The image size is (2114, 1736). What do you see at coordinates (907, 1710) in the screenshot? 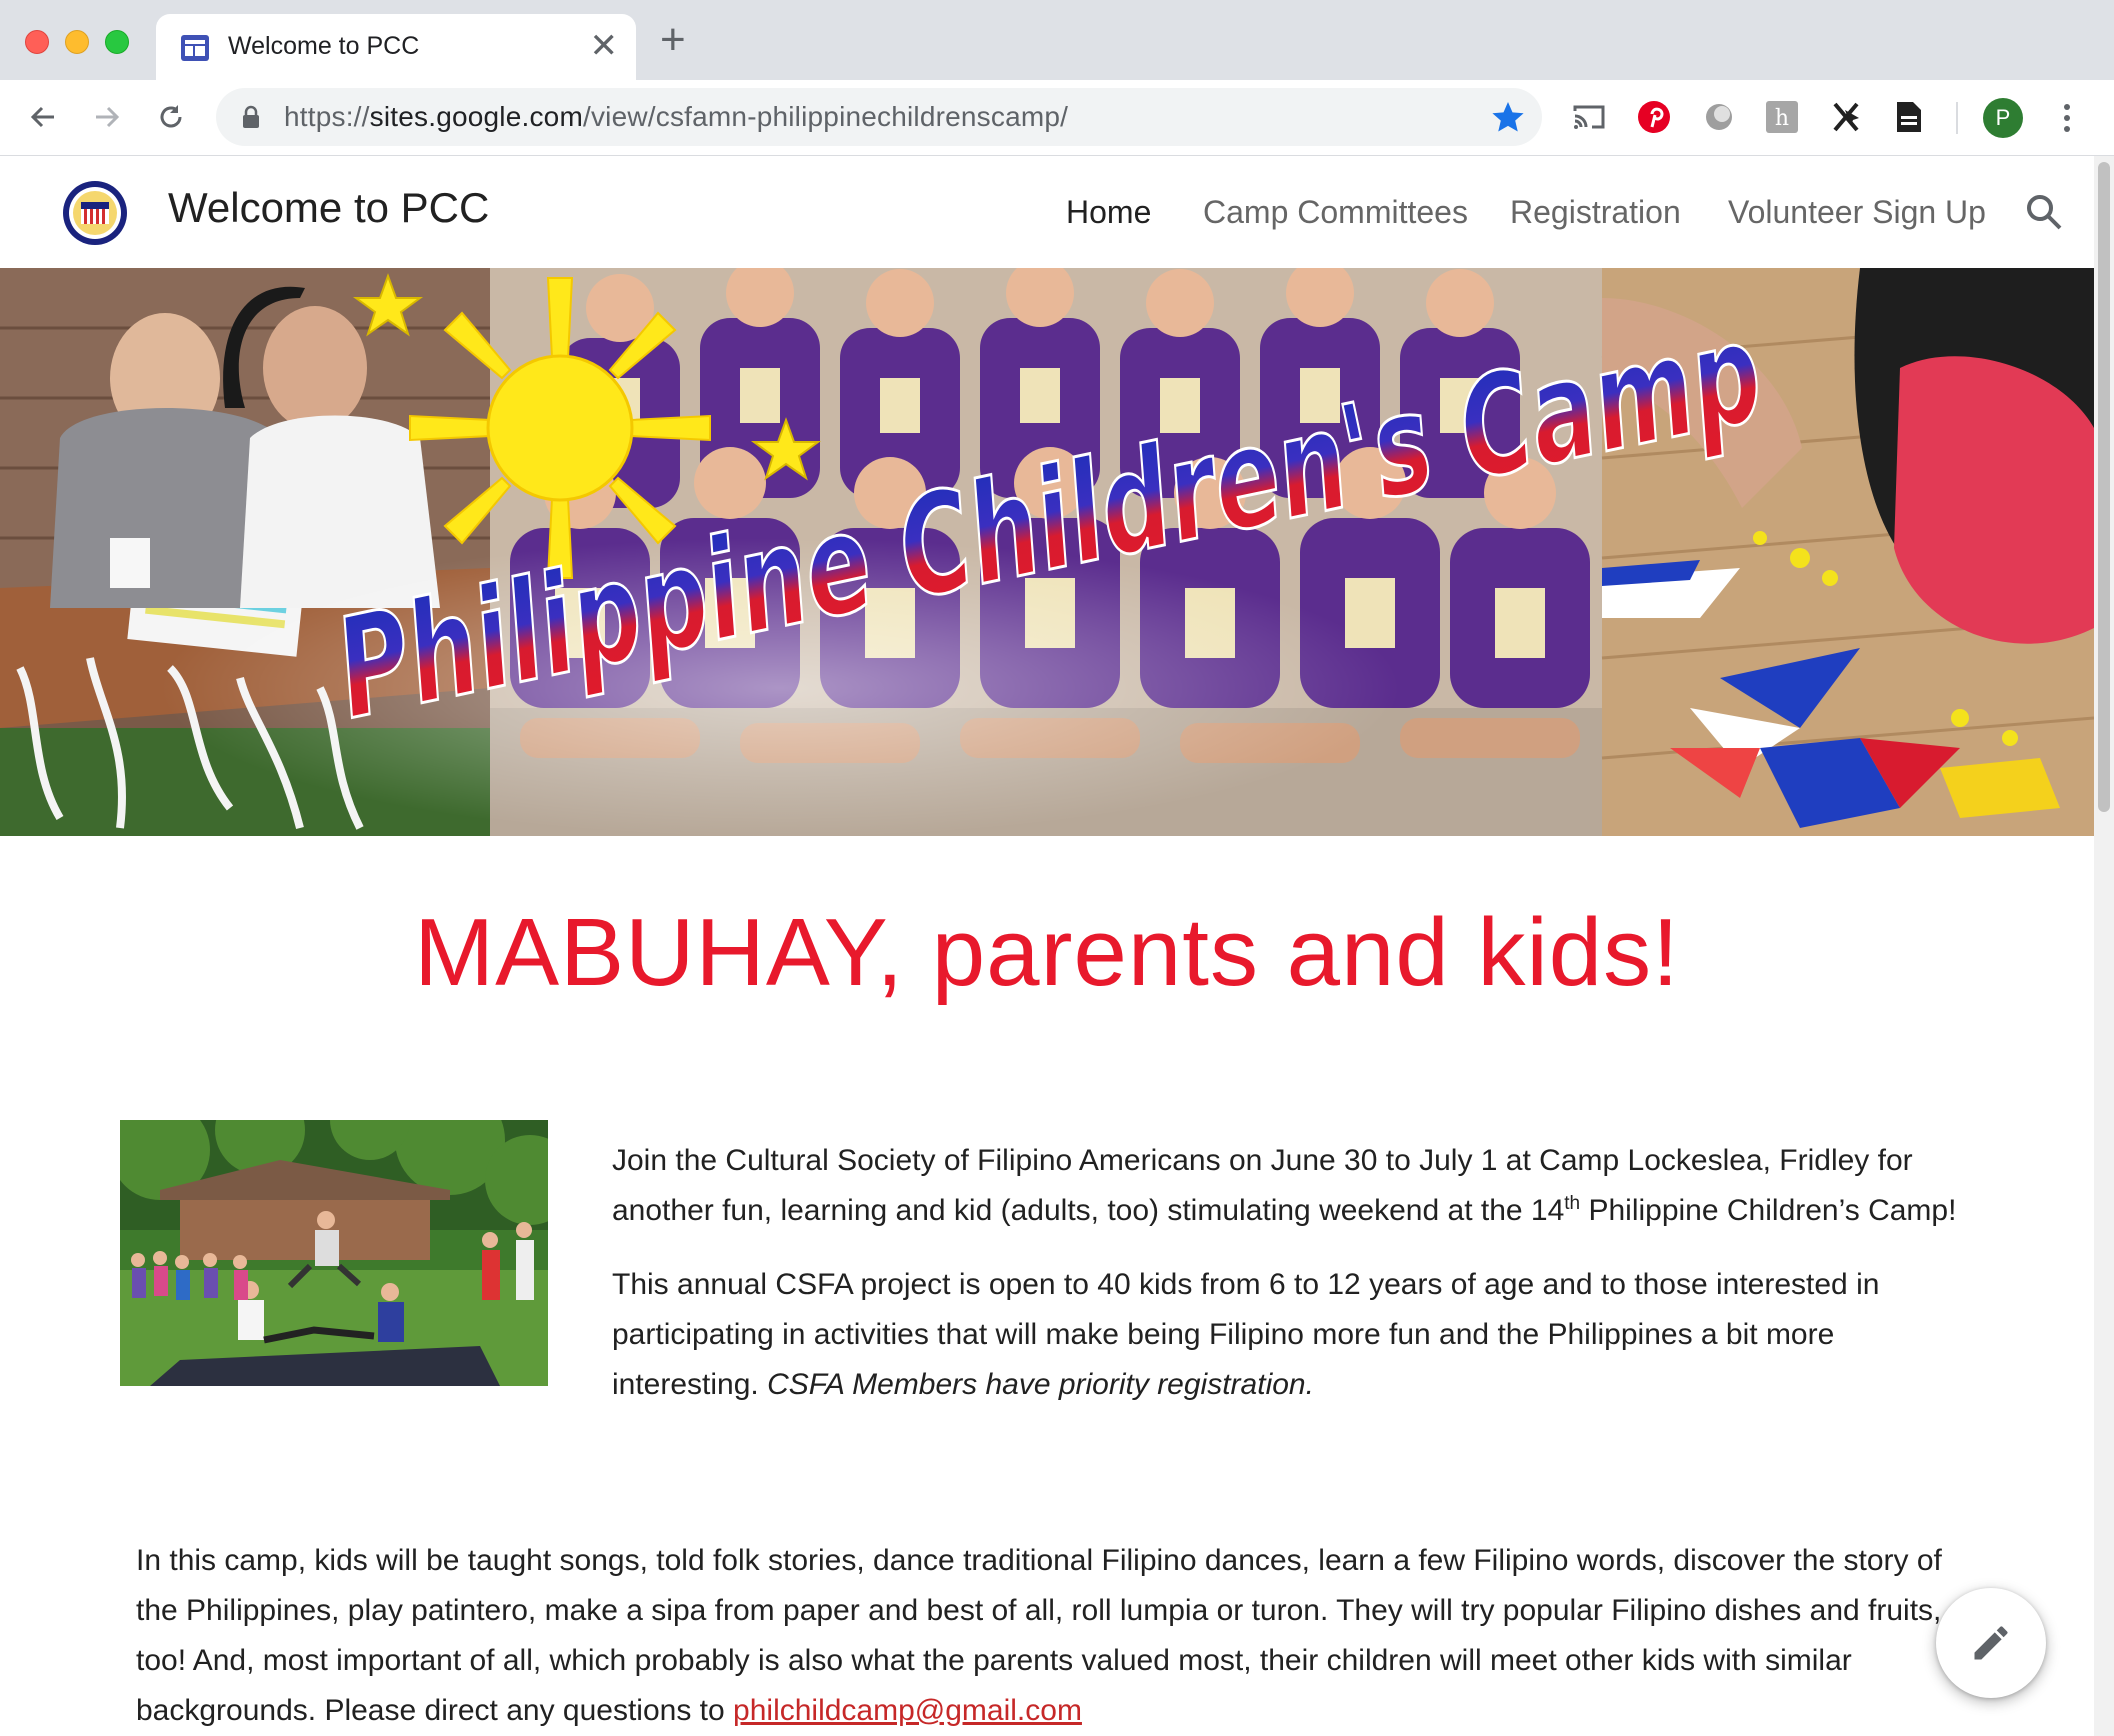
I see `contact-email-link: philchildcamp@gmail.com` at bounding box center [907, 1710].